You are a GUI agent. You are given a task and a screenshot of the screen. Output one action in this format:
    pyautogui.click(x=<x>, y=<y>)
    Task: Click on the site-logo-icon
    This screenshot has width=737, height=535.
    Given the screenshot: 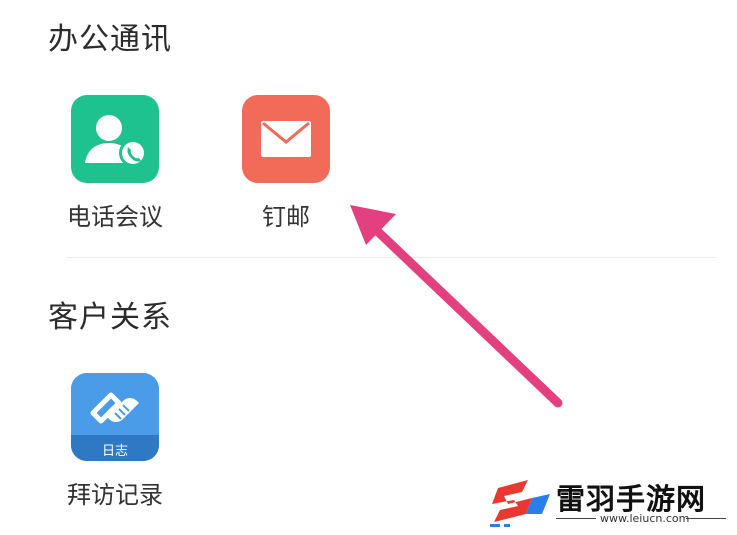 What is the action you would take?
    pyautogui.click(x=520, y=503)
    